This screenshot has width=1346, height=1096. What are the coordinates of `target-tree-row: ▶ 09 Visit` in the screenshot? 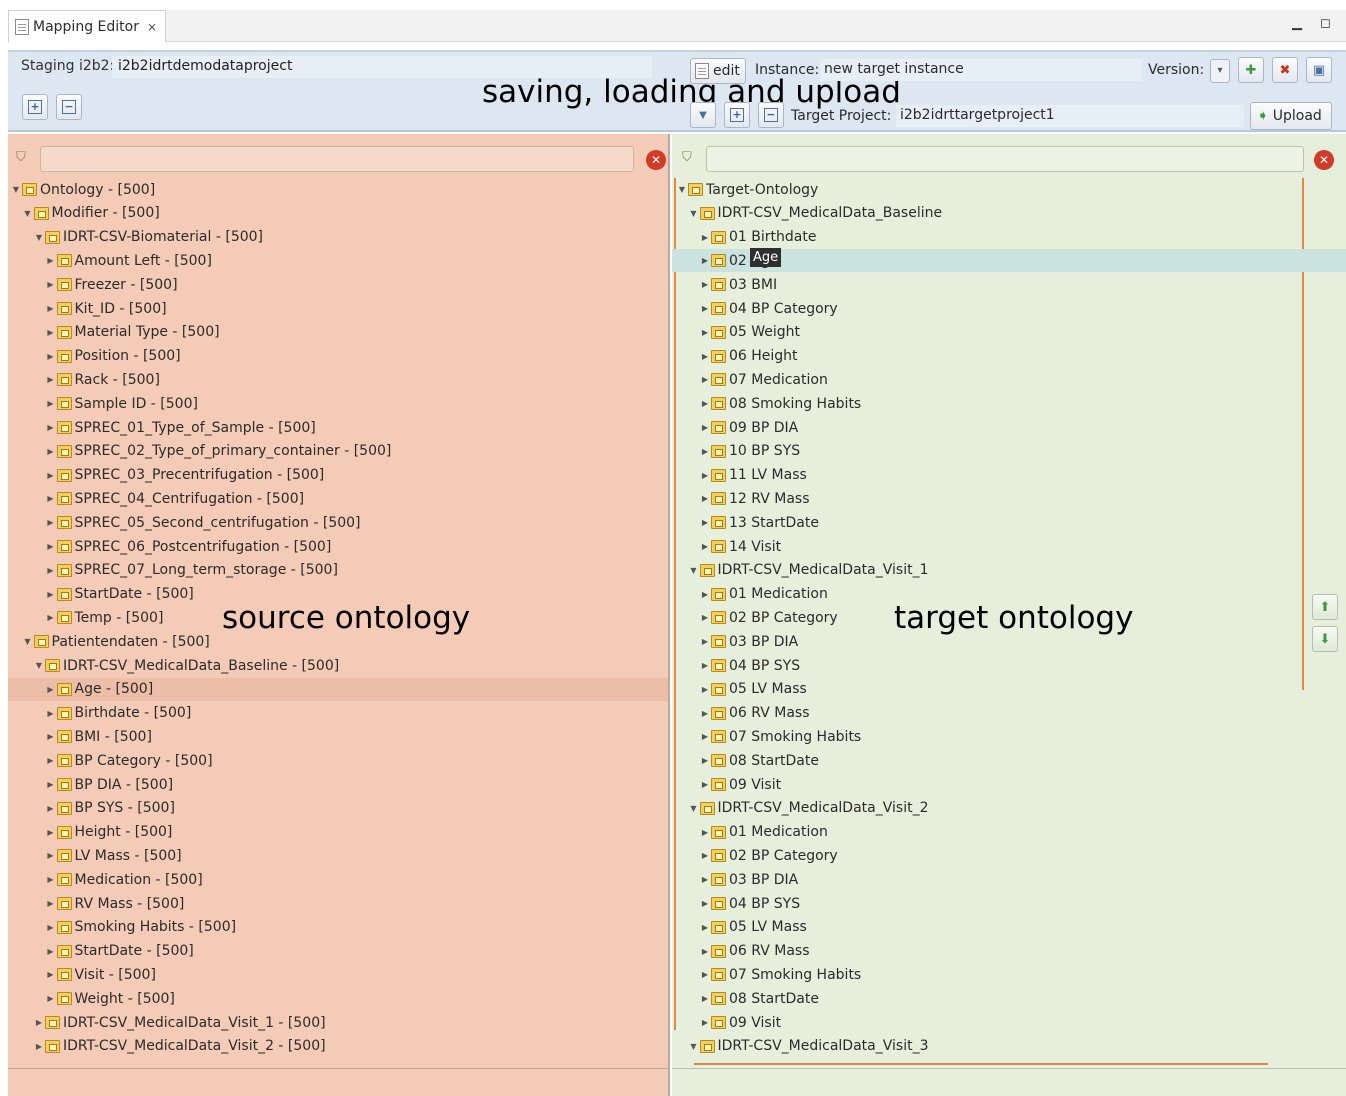 It's located at (1009, 784).